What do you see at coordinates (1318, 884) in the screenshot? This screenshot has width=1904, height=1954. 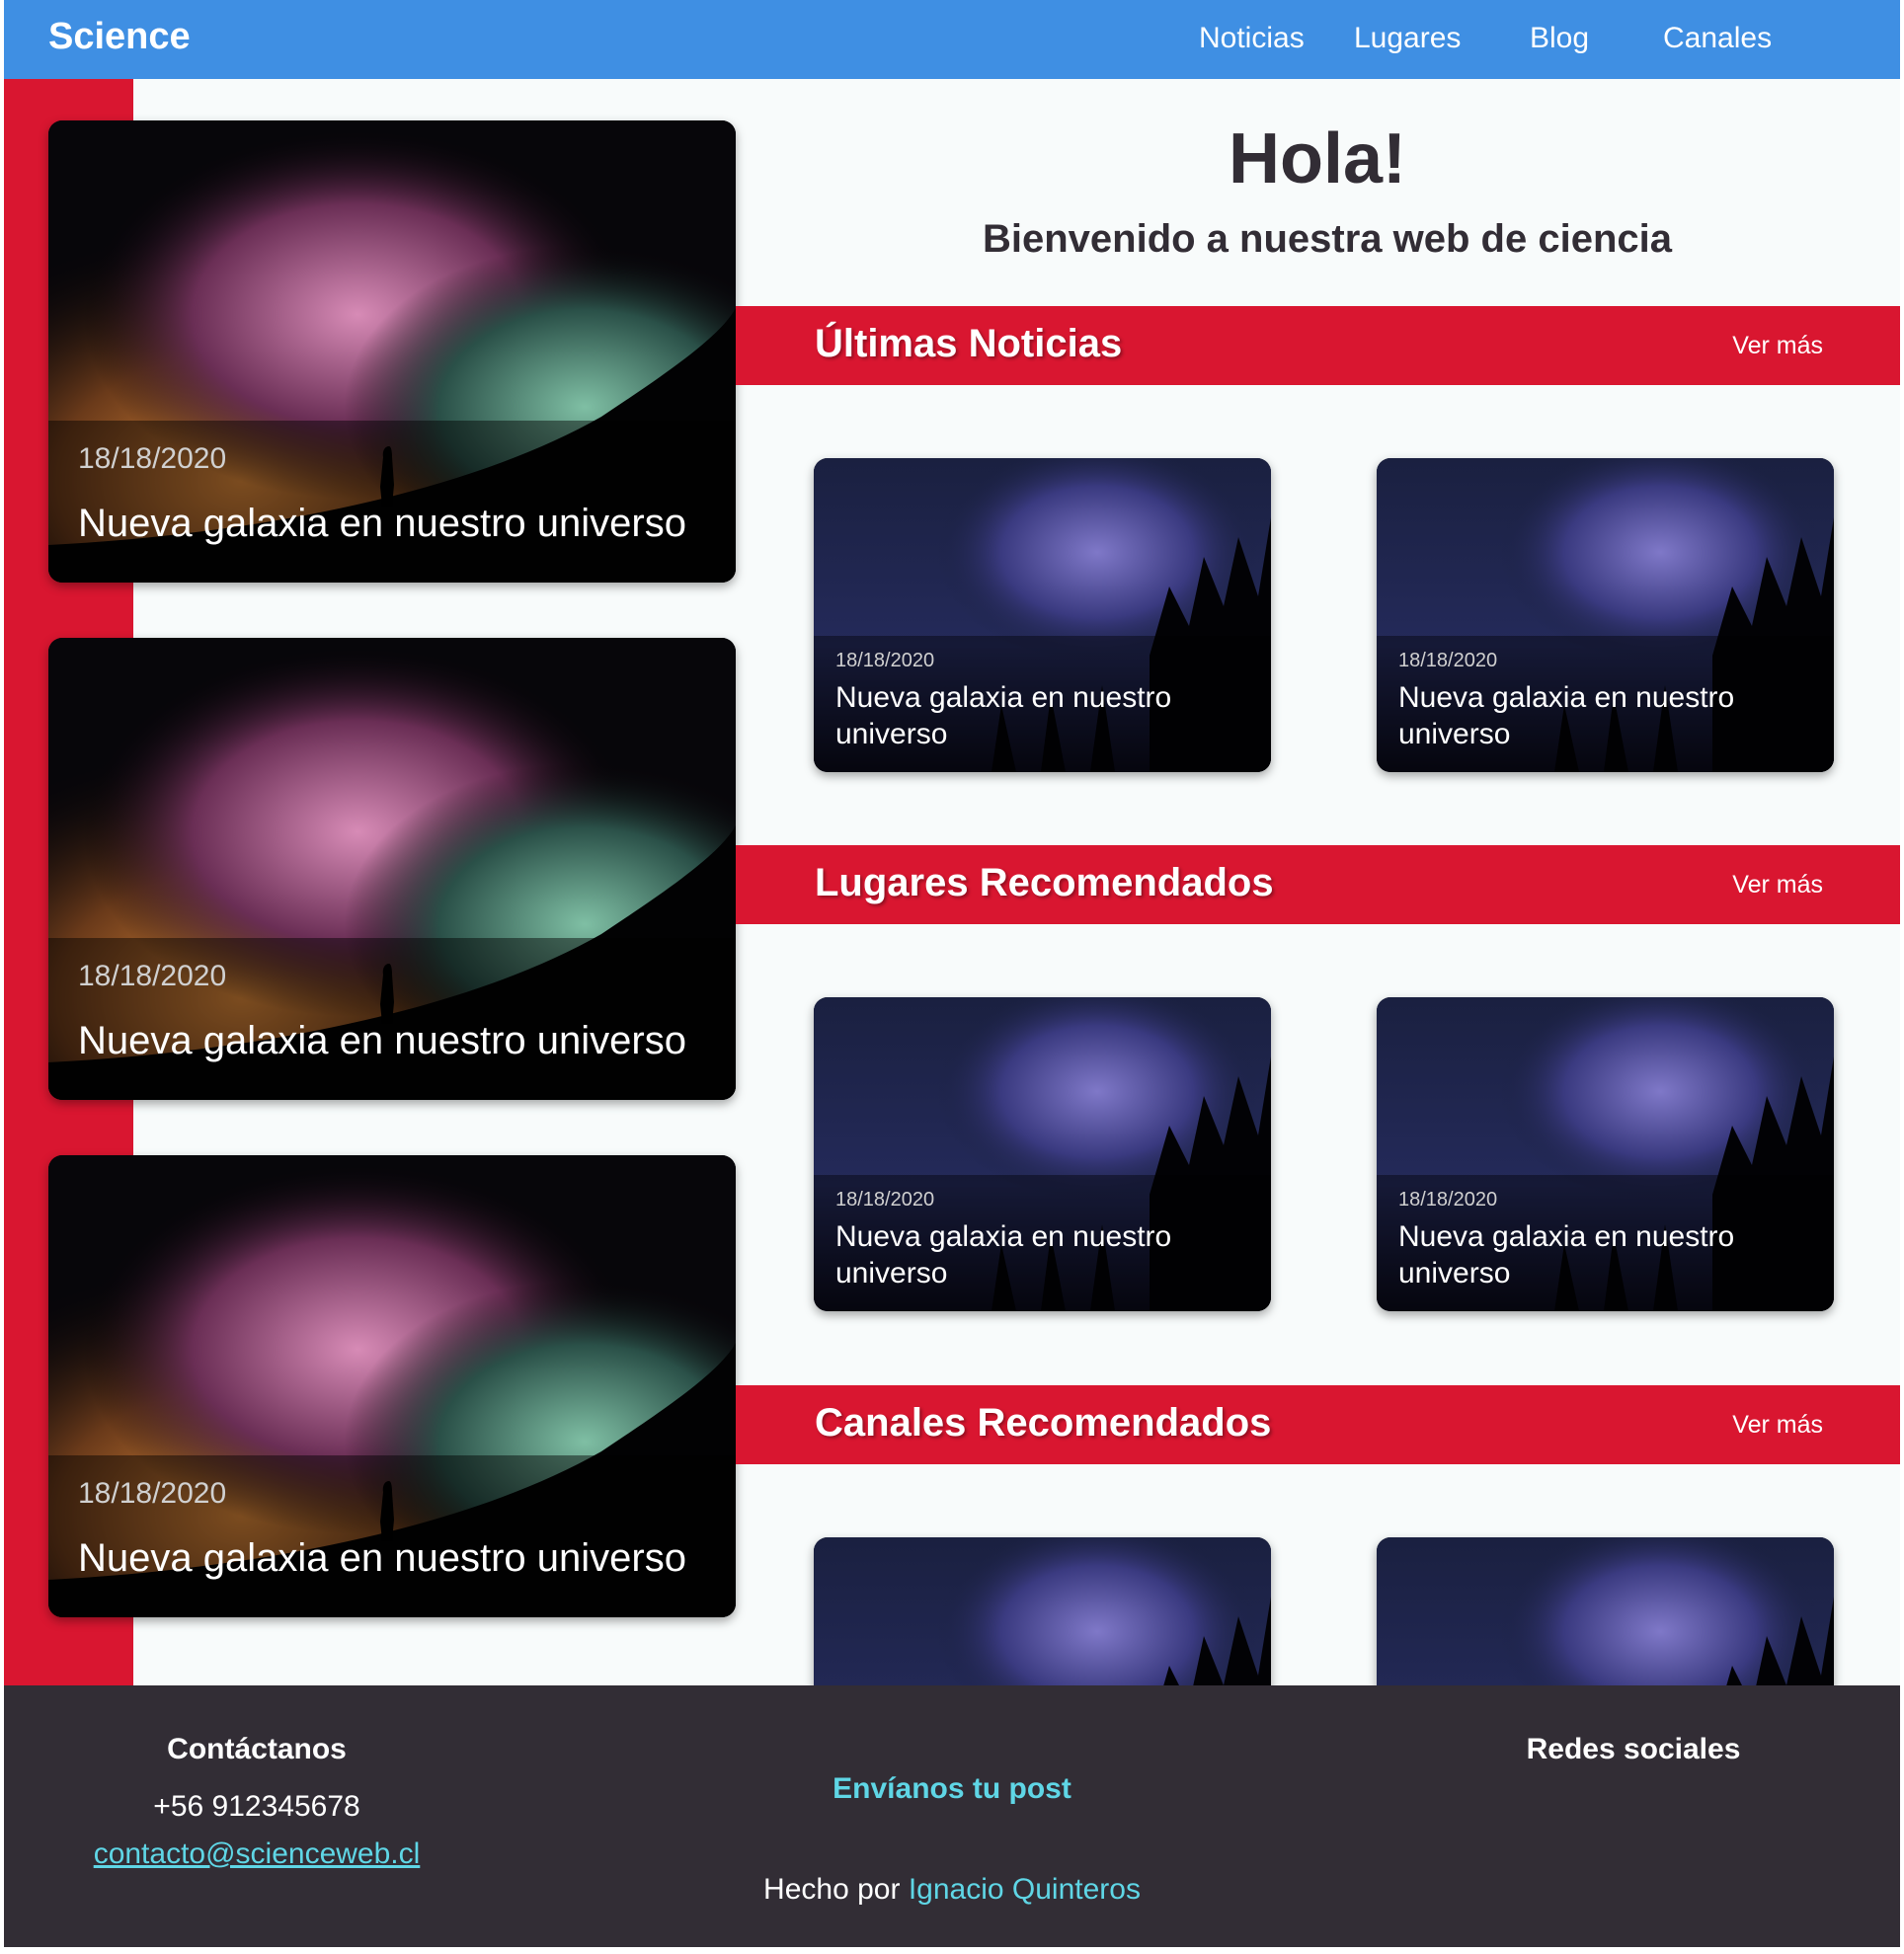 I see `section-header-lugares: Lugares Recomendados Ver más` at bounding box center [1318, 884].